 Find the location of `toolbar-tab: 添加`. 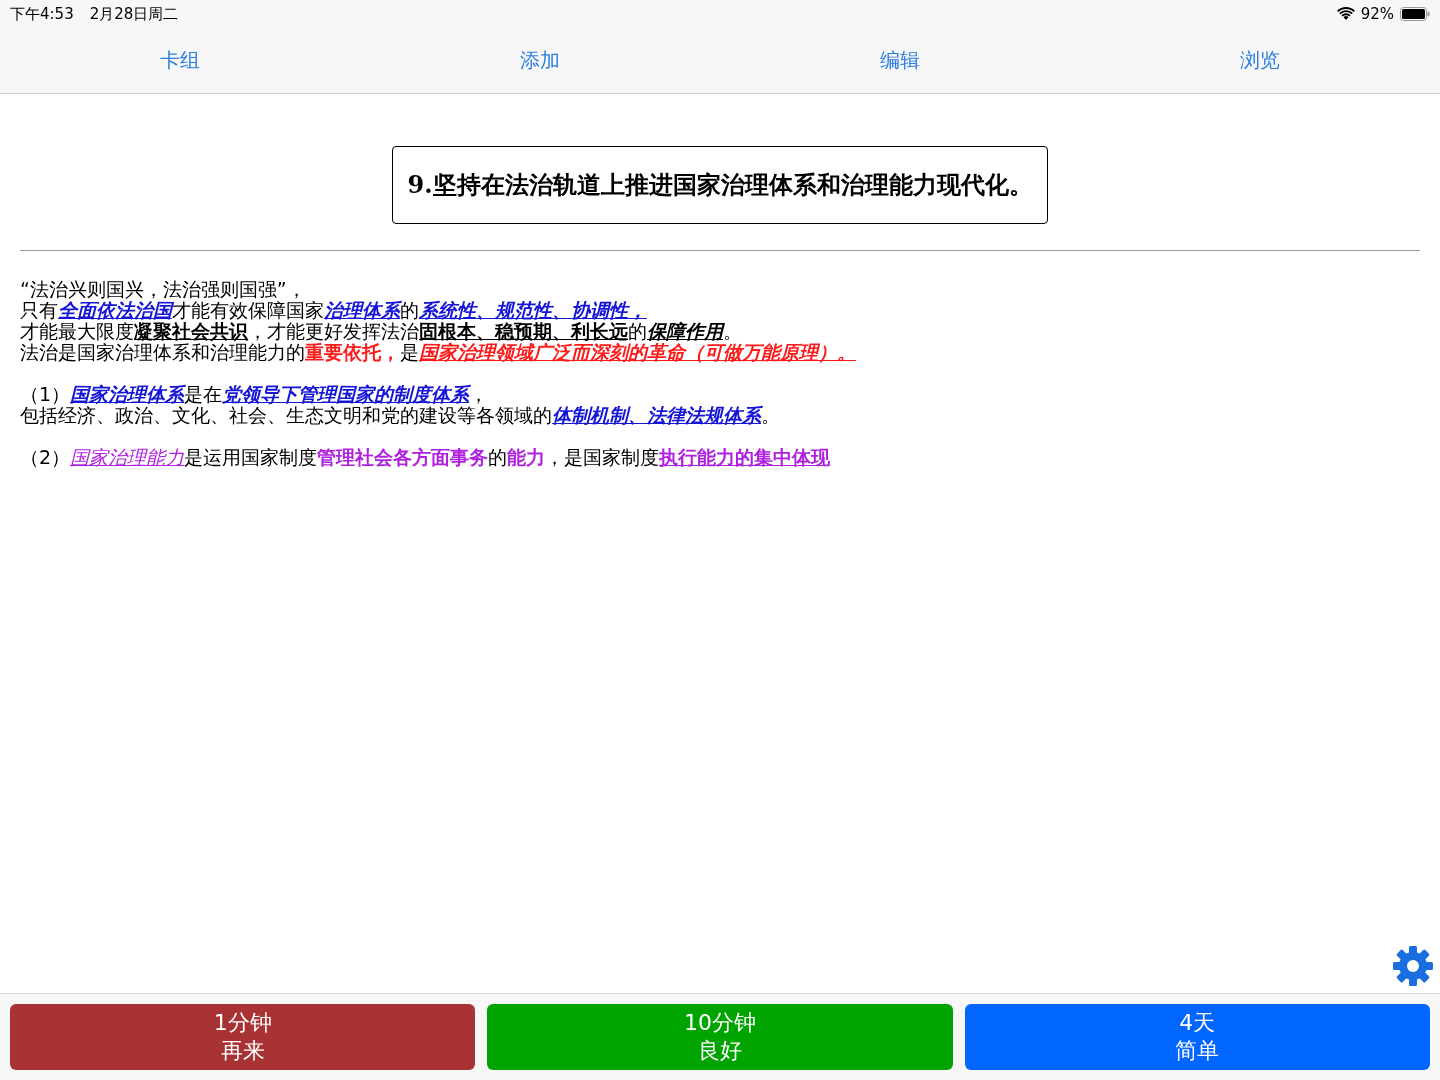

toolbar-tab: 添加 is located at coordinates (540, 60).